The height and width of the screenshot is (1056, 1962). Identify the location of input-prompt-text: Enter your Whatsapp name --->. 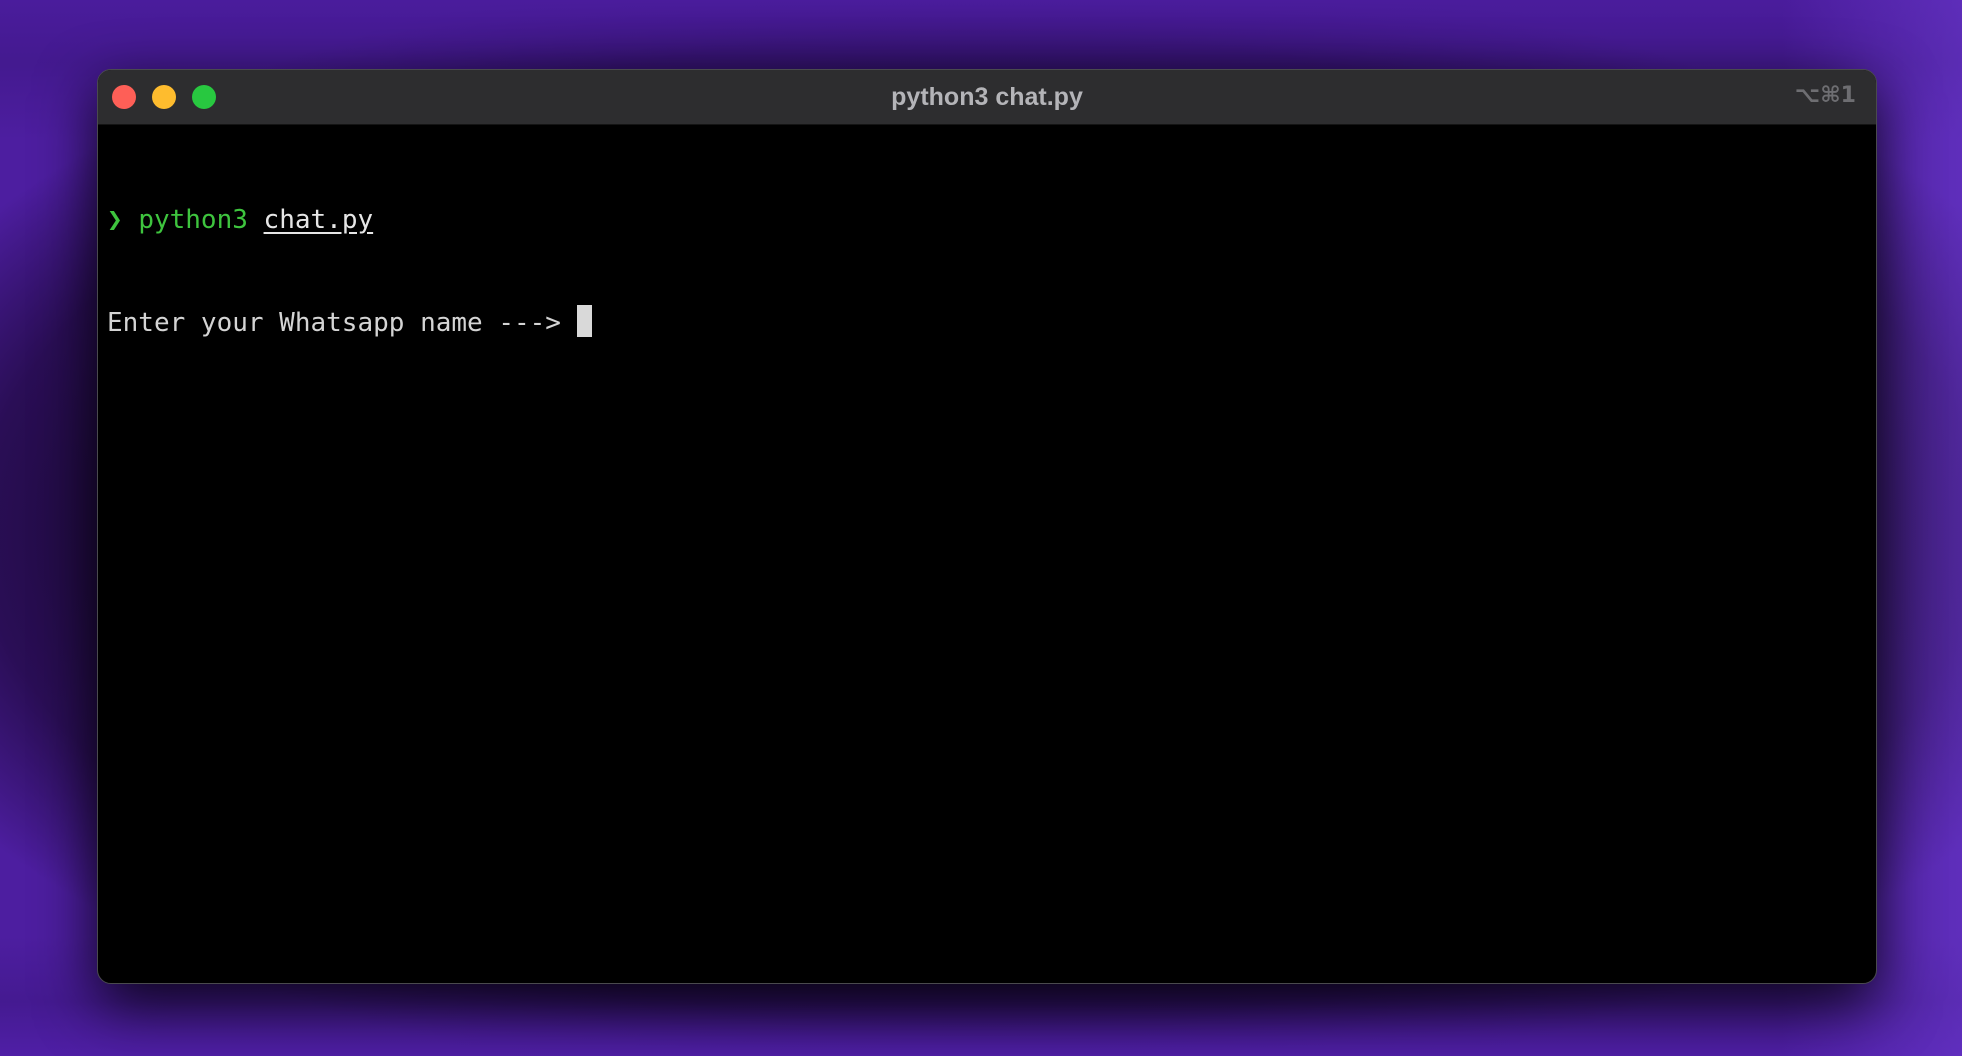
(342, 323).